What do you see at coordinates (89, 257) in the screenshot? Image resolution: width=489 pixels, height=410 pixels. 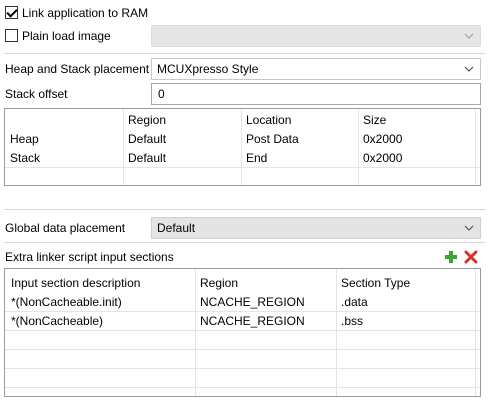 I see `extra-sections-label: Extra linker script input sections` at bounding box center [89, 257].